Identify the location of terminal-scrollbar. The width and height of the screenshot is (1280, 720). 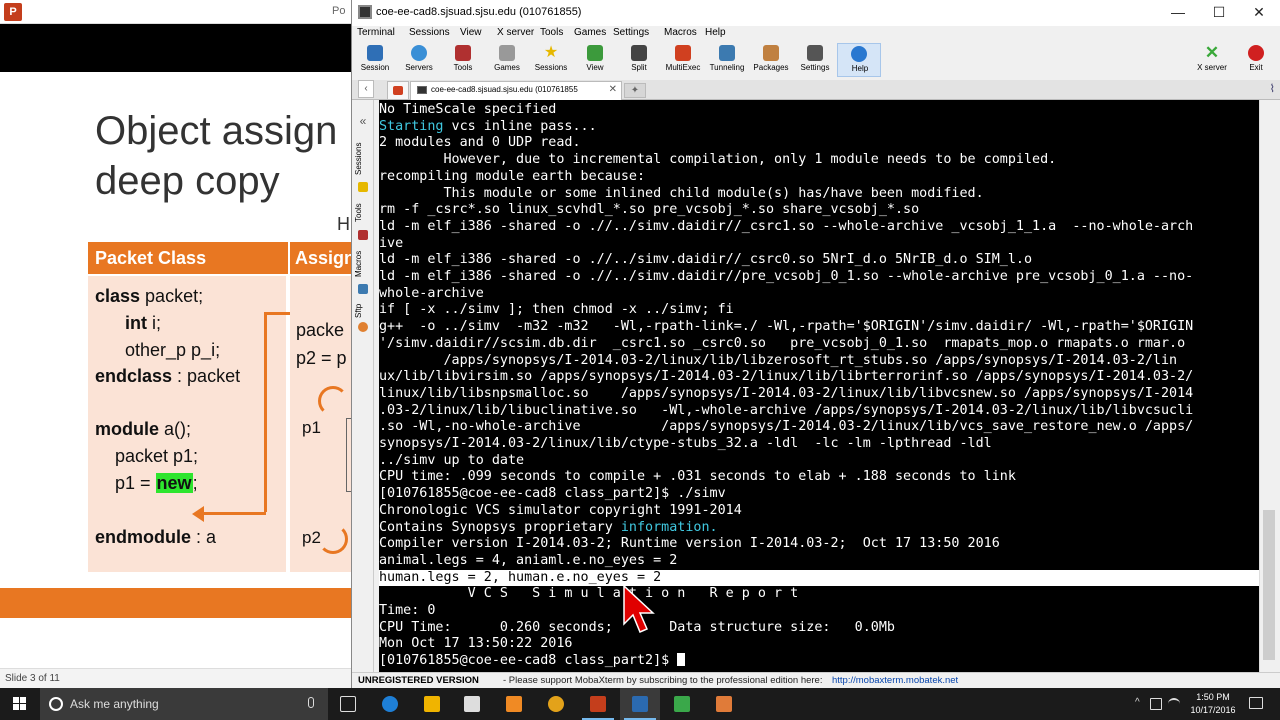
(1268, 386).